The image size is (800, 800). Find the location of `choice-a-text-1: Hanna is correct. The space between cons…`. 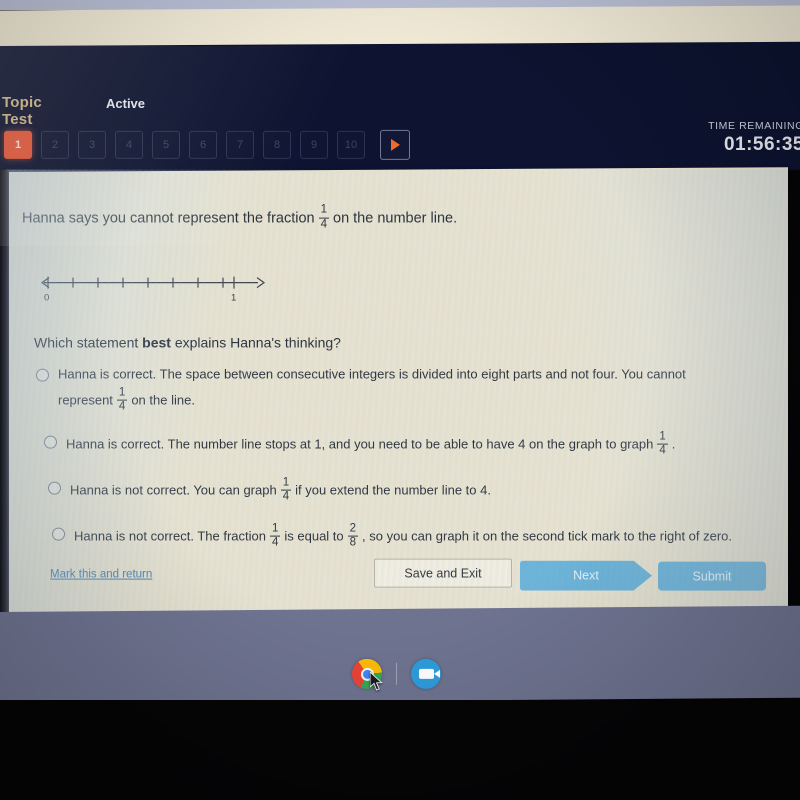

choice-a-text-1: Hanna is correct. The space between cons… is located at coordinates (372, 374).